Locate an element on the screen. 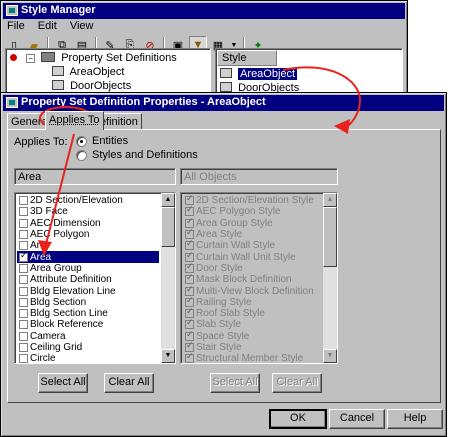 This screenshot has width=450, height=437. radio-entities is located at coordinates (81, 141).